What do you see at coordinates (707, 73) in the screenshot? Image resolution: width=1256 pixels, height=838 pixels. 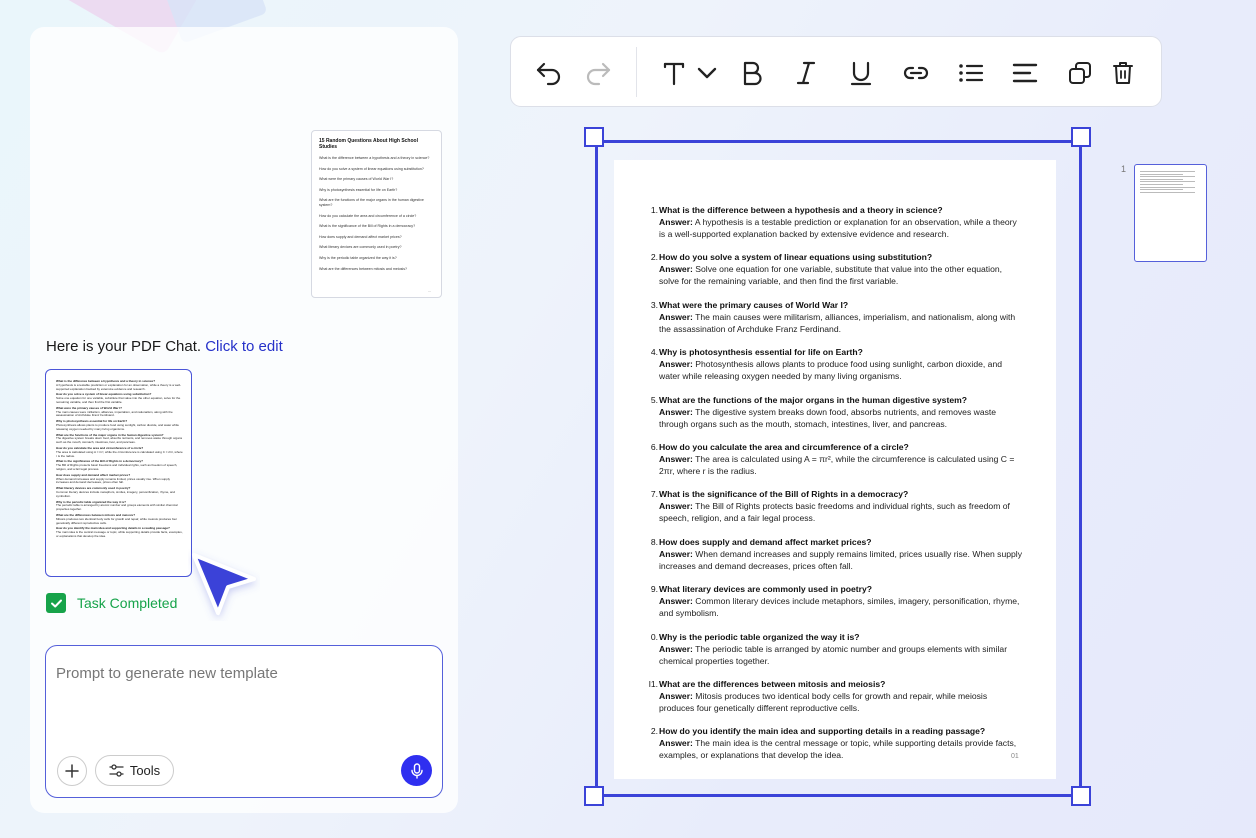 I see `chevron-down-icon` at bounding box center [707, 73].